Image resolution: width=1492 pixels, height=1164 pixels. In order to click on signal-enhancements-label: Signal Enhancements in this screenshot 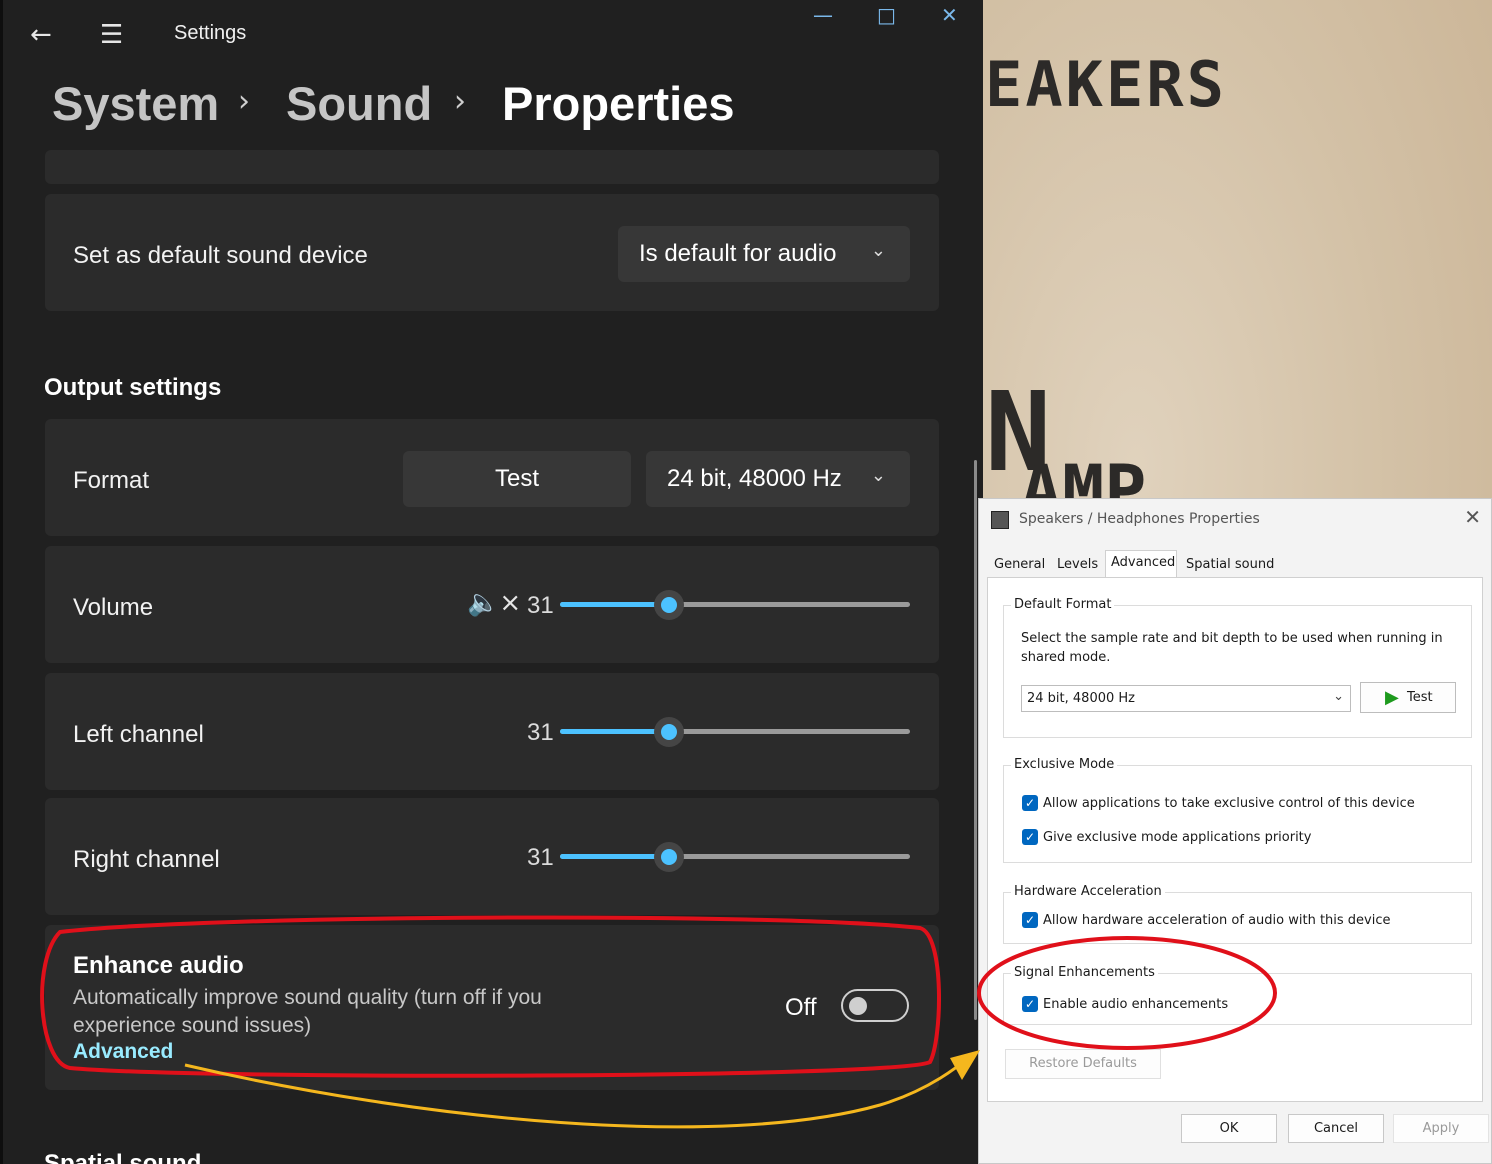, I will do `click(1084, 972)`.